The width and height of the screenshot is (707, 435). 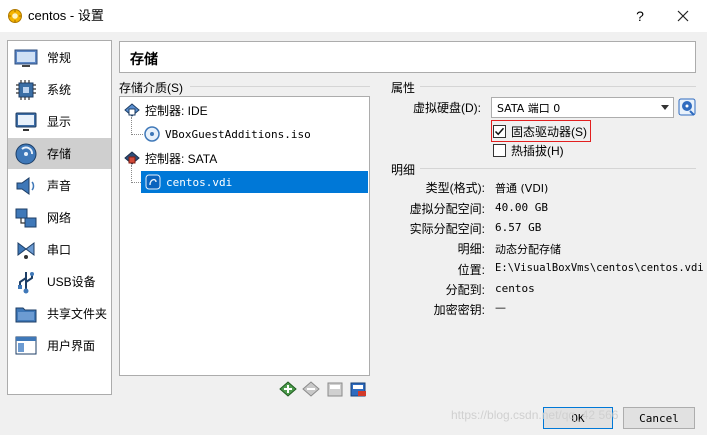 I want to click on window-title: centos - 设置, so click(x=66, y=15).